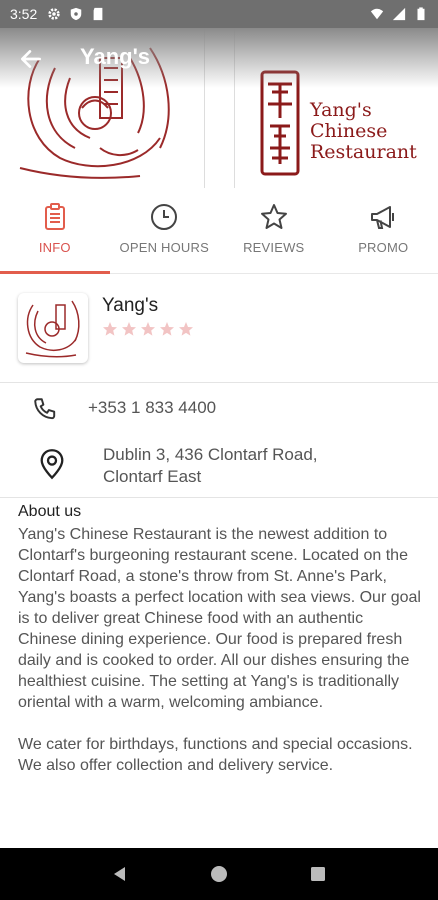  What do you see at coordinates (383, 230) in the screenshot?
I see `tab-promo: PROMO` at bounding box center [383, 230].